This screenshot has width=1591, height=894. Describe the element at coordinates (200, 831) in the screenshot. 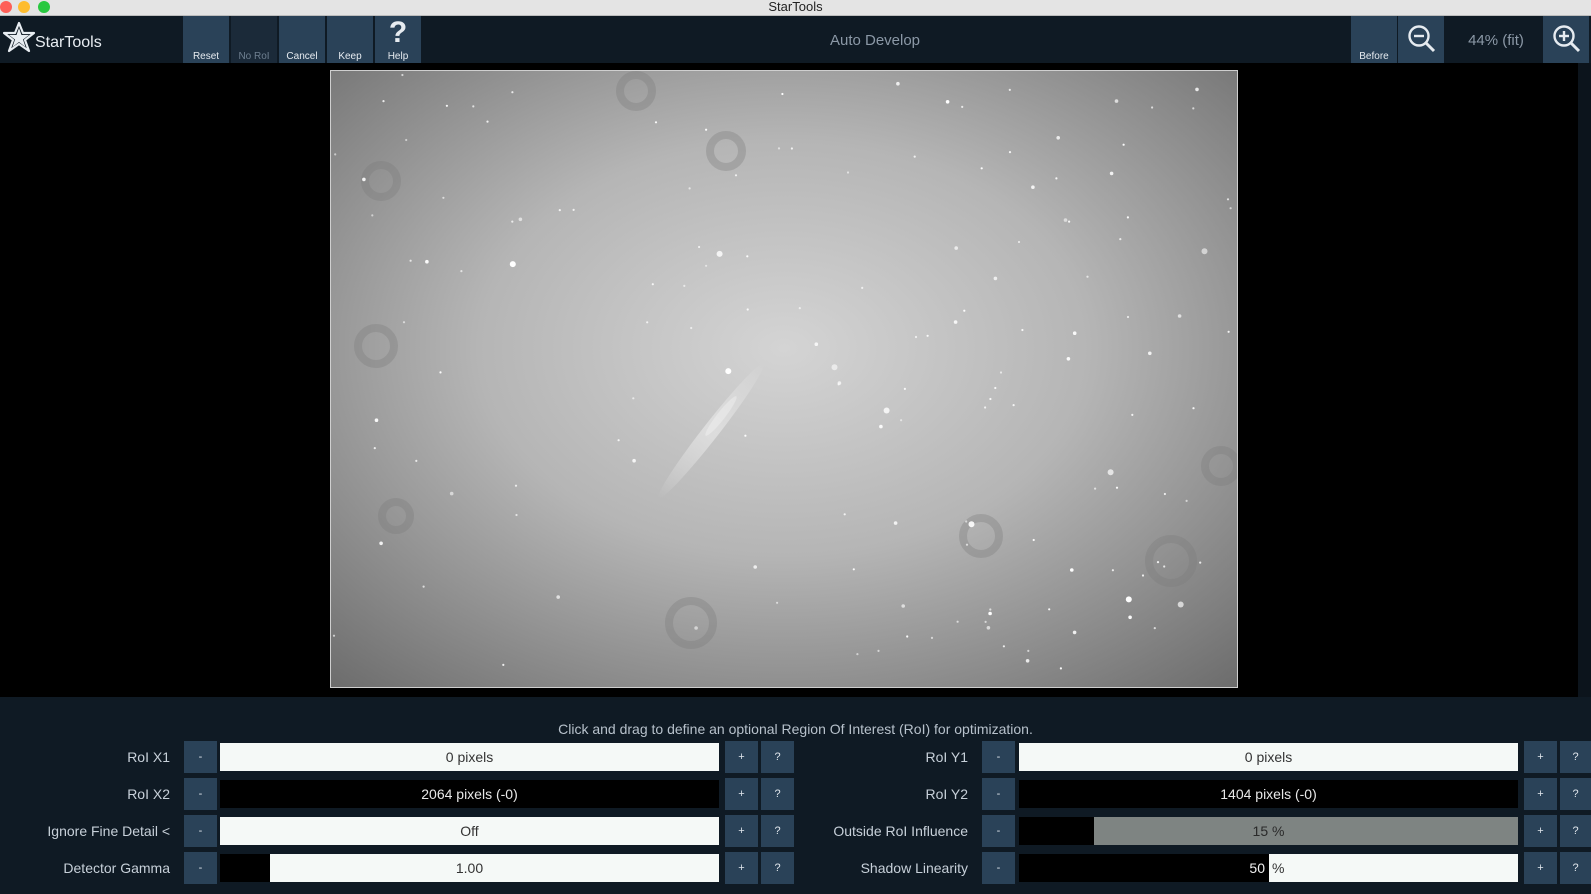

I see `ignore-fine-detail-minus-button: -` at that location.